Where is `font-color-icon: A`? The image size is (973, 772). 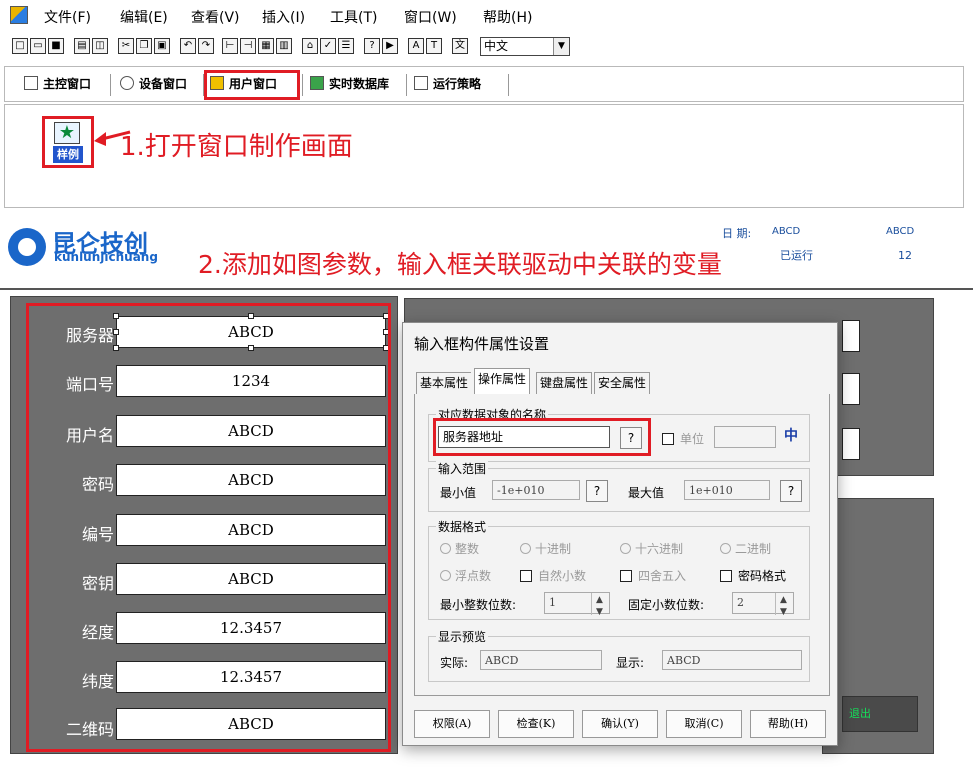
font-color-icon: A is located at coordinates (416, 46).